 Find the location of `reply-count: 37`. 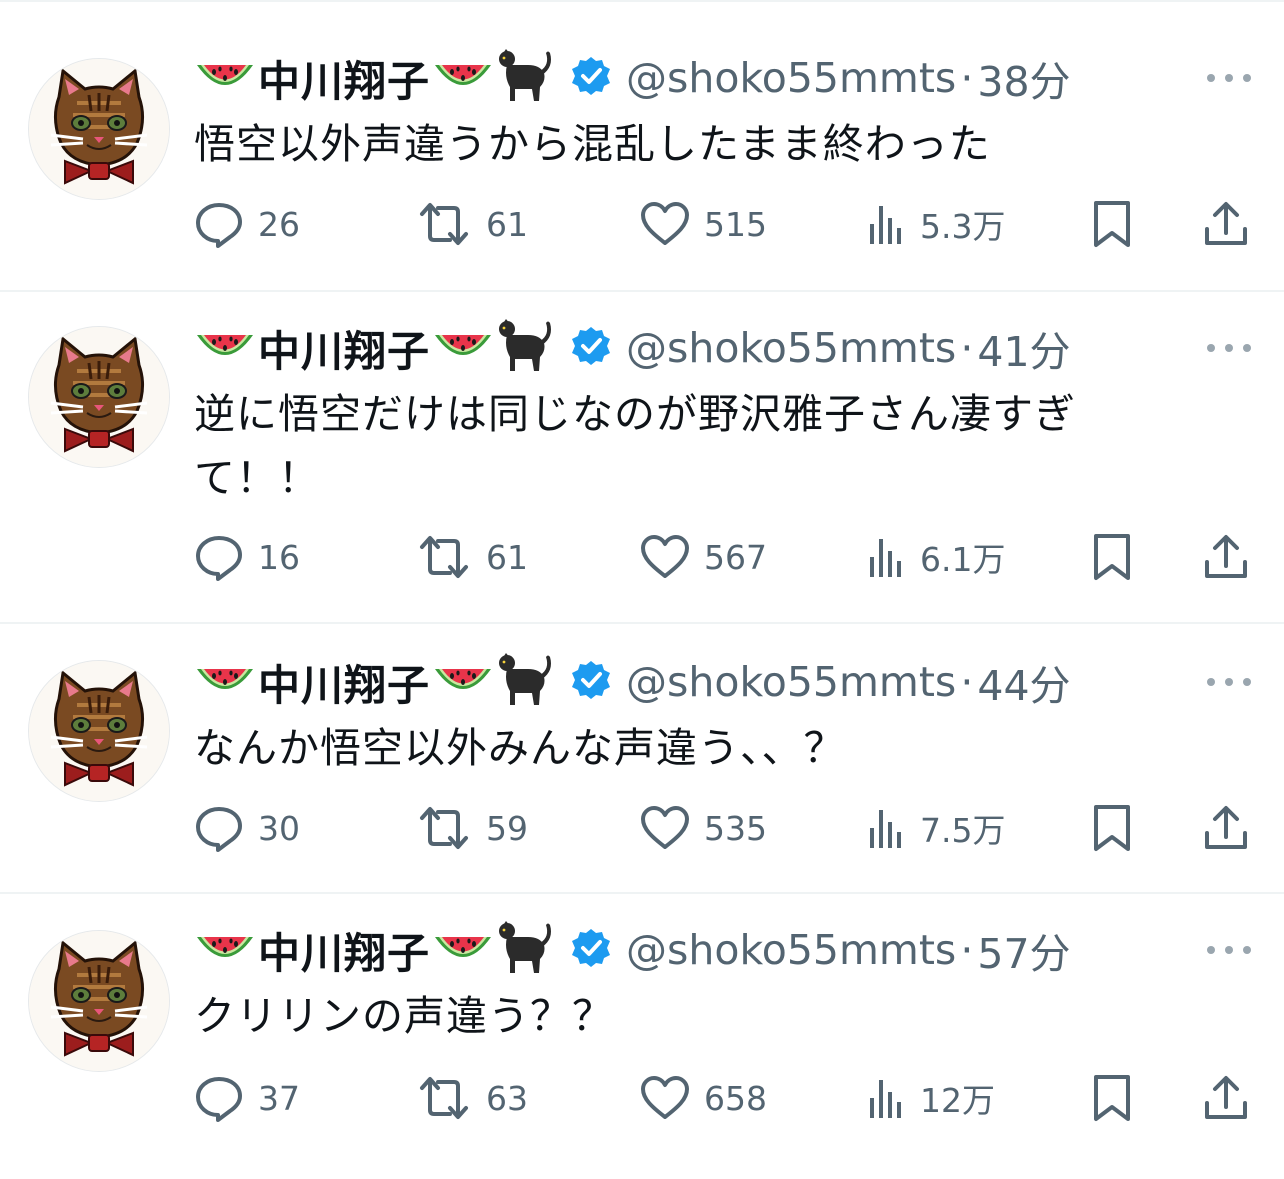

reply-count: 37 is located at coordinates (279, 1098).